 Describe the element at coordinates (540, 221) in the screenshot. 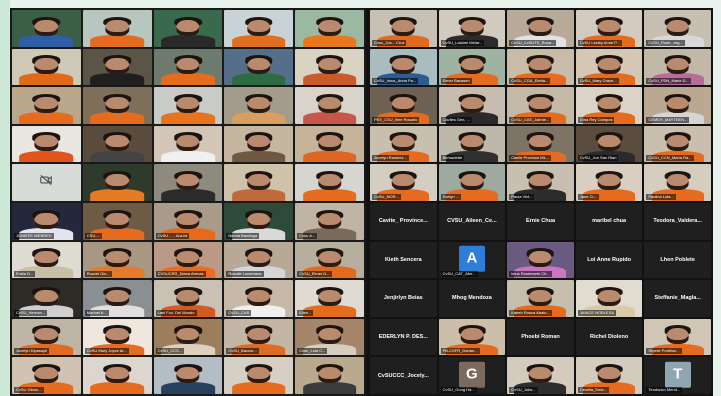

I see `participant-name-only-tile: Ernie Chua` at that location.